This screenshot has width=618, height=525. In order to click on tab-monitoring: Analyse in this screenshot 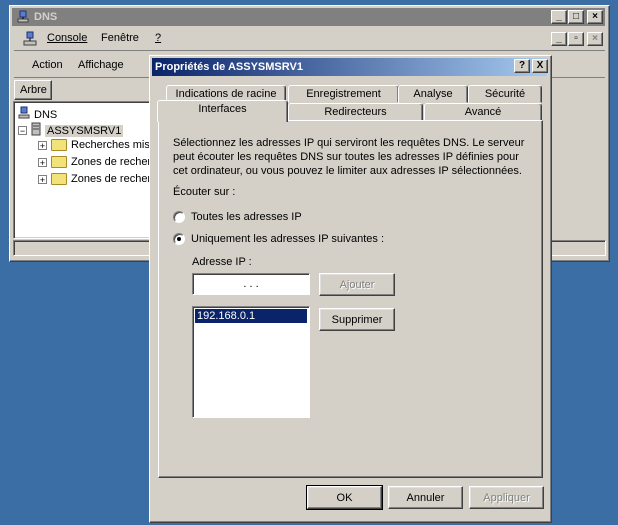, I will do `click(433, 94)`.